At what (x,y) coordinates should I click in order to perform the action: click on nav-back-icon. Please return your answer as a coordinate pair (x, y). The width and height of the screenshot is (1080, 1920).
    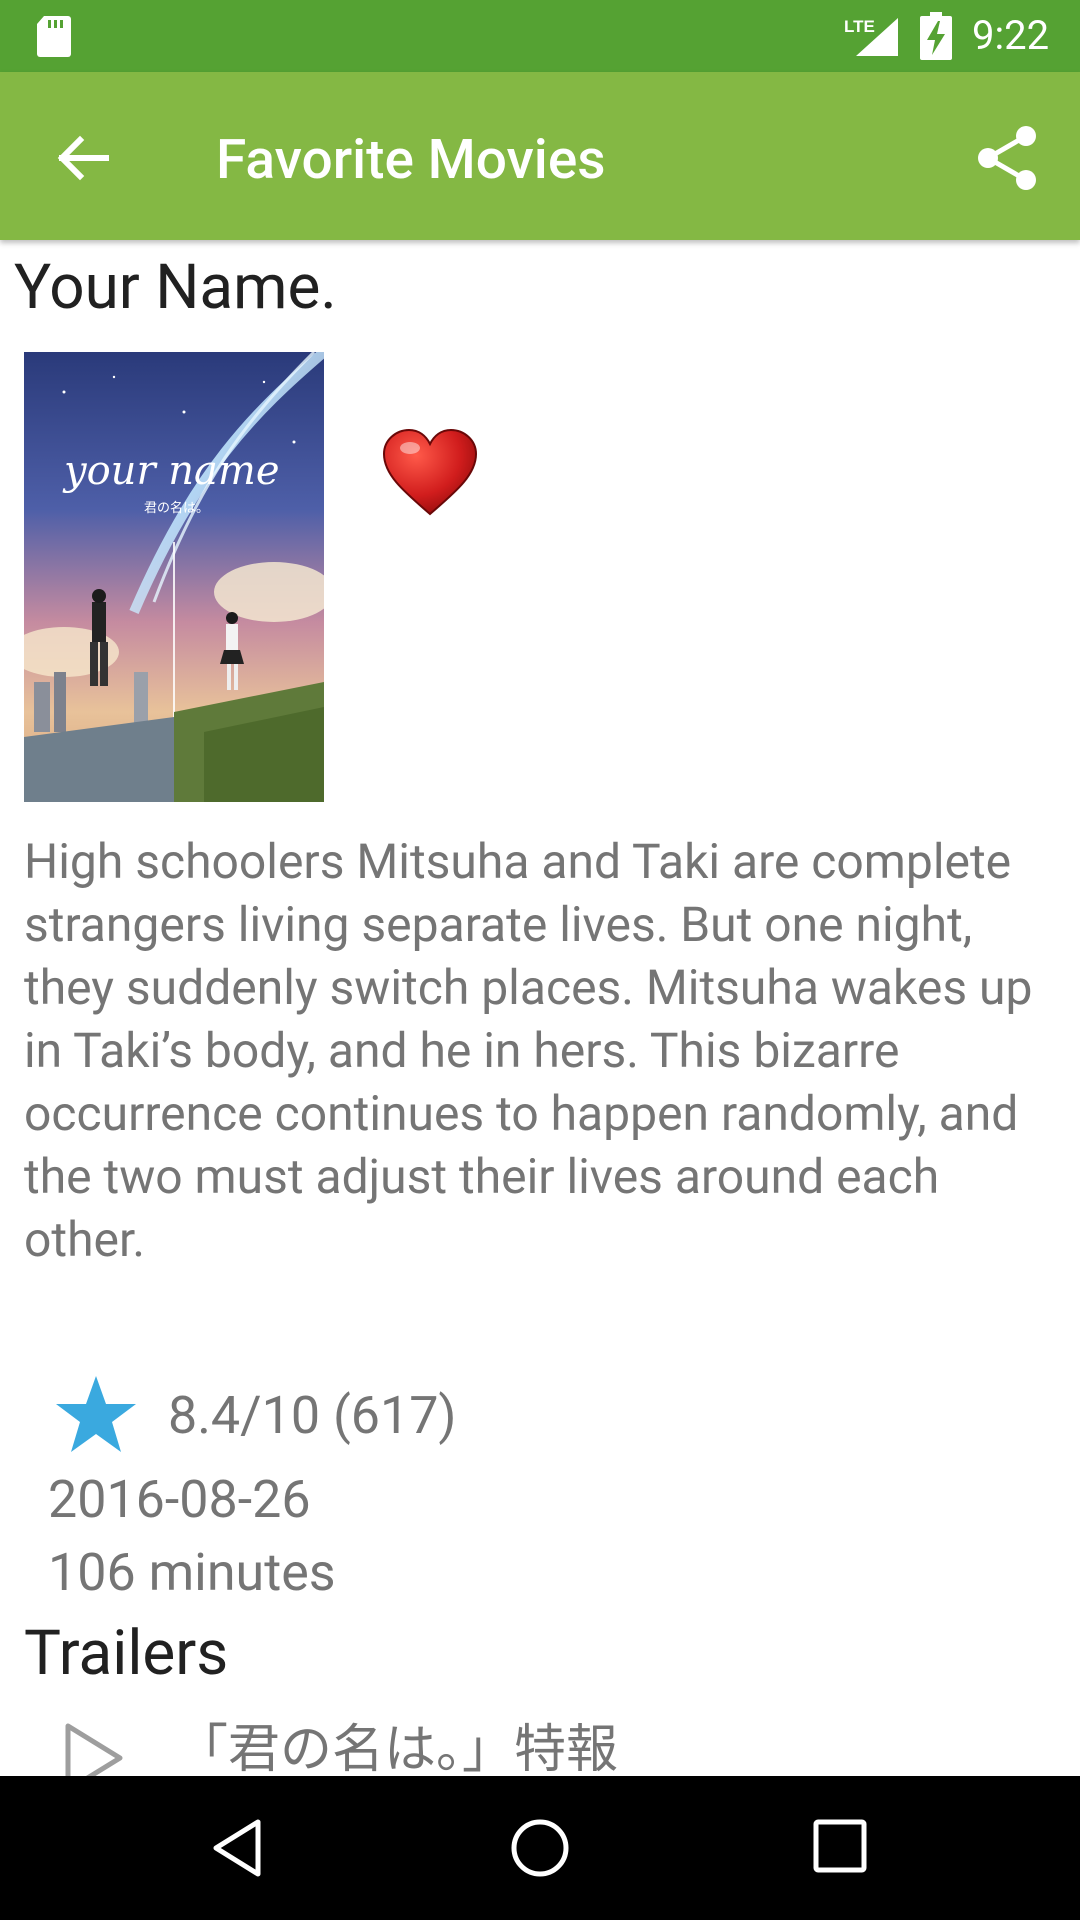
    Looking at the image, I should click on (238, 1848).